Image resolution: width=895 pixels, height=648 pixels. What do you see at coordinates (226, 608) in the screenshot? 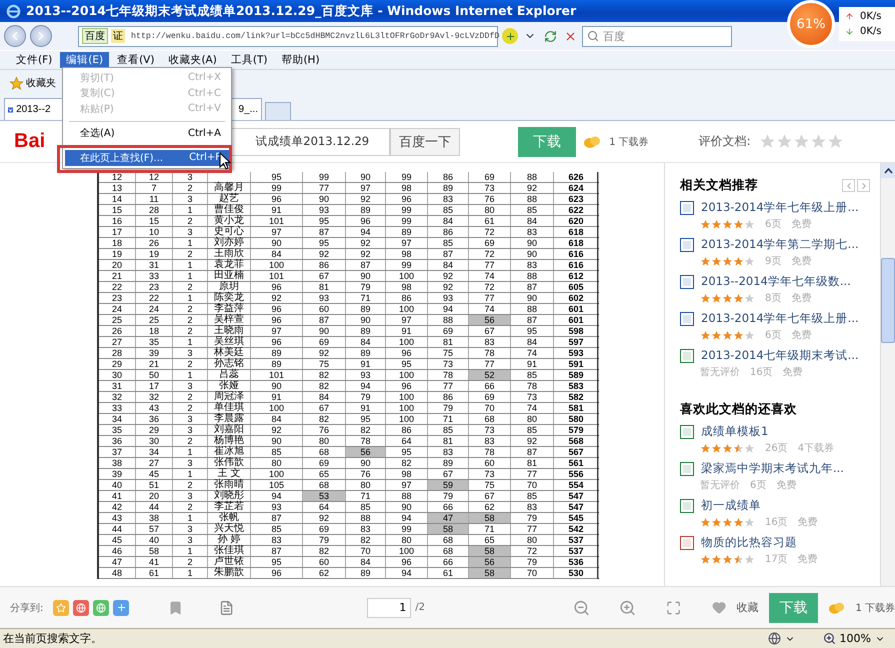
I see `document-icon` at bounding box center [226, 608].